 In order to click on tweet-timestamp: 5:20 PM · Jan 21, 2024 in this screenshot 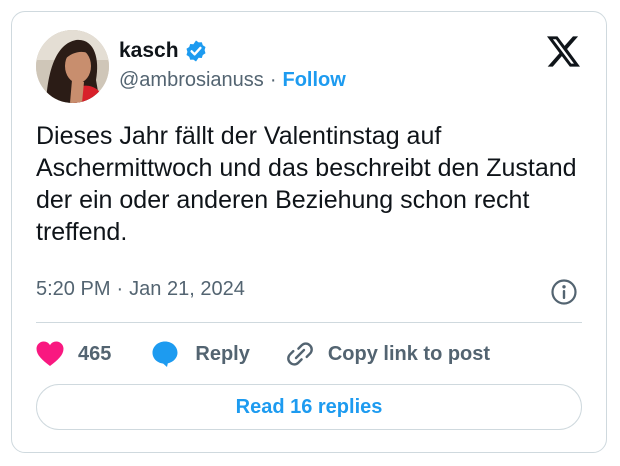, I will do `click(140, 289)`.